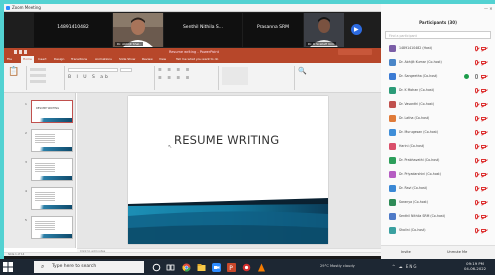  What do you see at coordinates (174, 70) in the screenshot?
I see `paragraph-icons: ≡ ≡ ≡ ≡` at bounding box center [174, 70].